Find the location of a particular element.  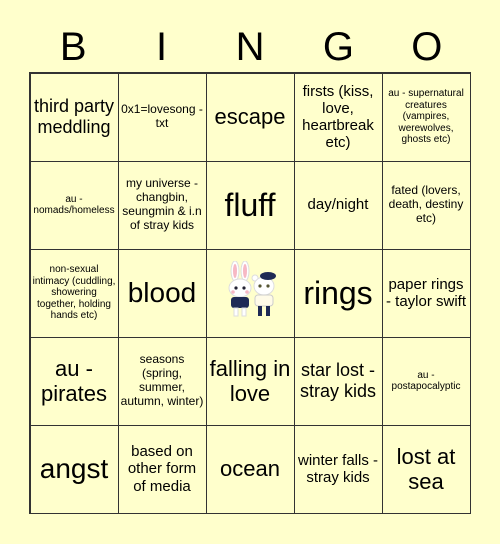

bingo-cell: paper rings - taylor swift is located at coordinates (426, 293).